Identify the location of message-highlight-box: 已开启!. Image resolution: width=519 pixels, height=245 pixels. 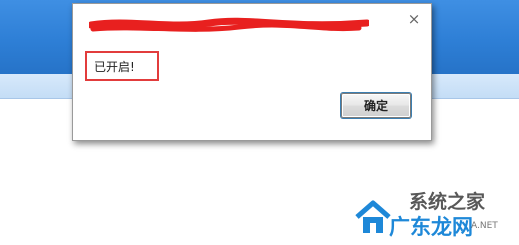
(122, 66).